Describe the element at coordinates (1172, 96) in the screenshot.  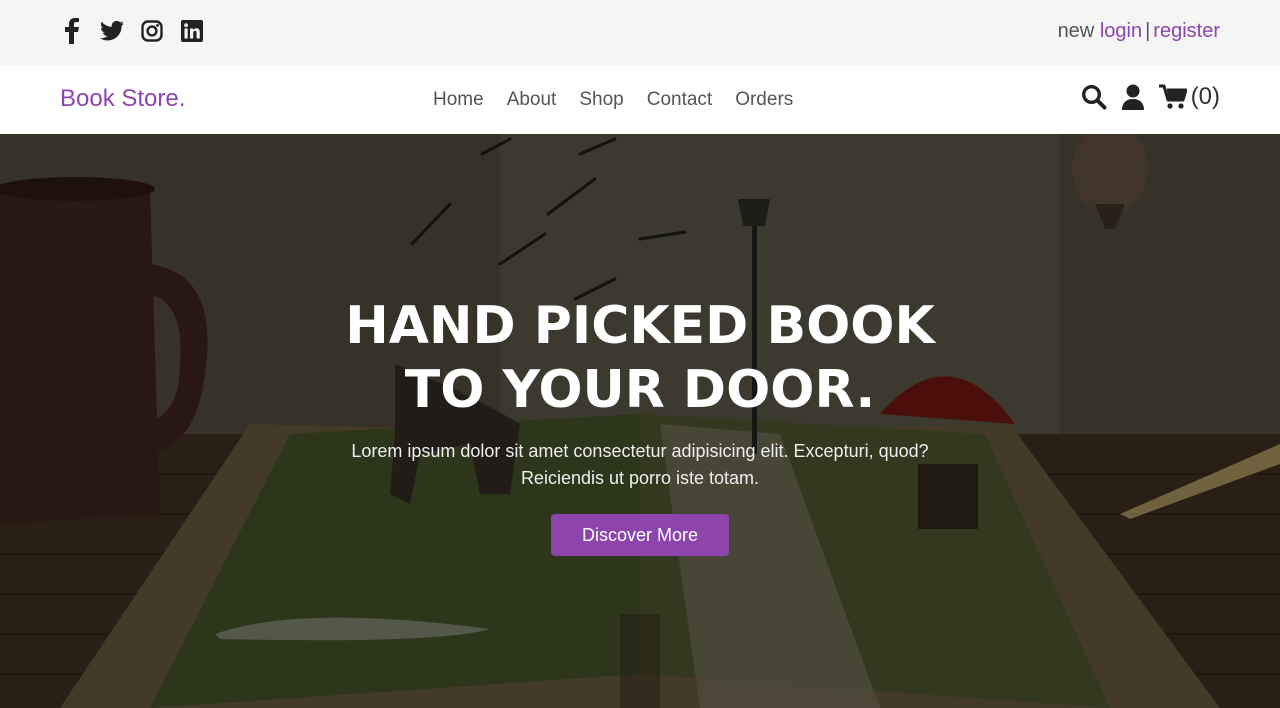
I see `cart-icon` at that location.